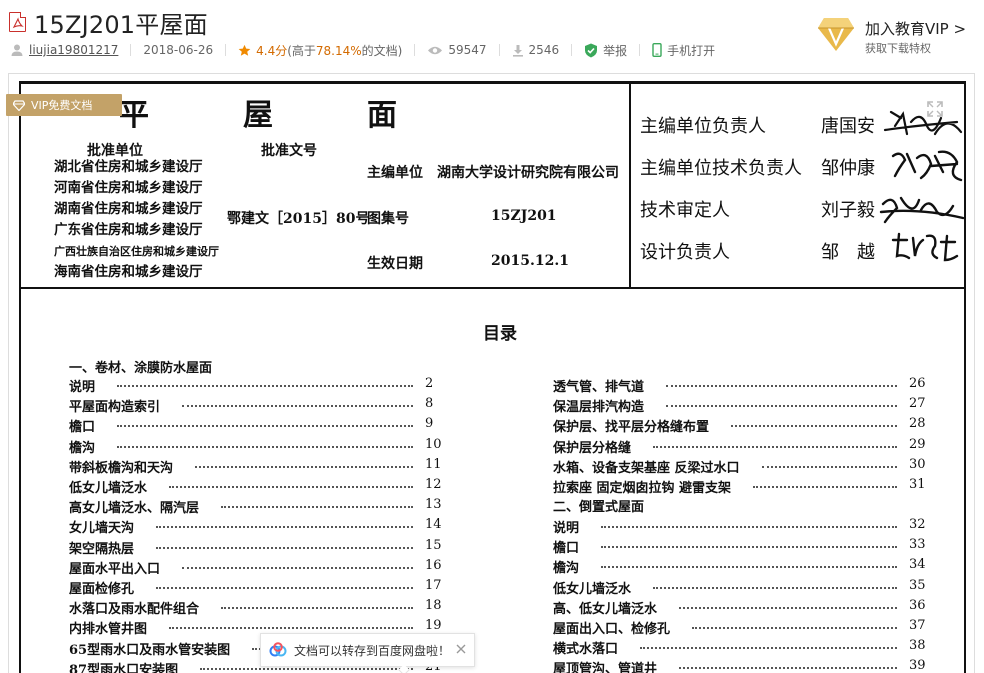 The height and width of the screenshot is (673, 984). What do you see at coordinates (591, 50) in the screenshot?
I see `shield-icon` at bounding box center [591, 50].